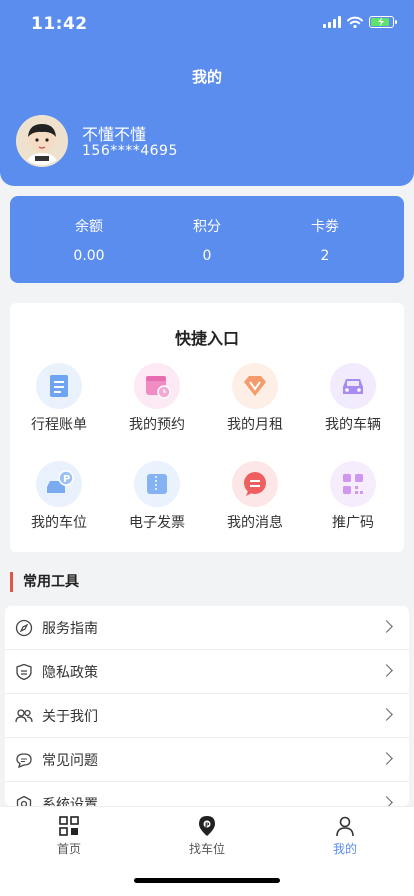 This screenshot has height=896, width=414. What do you see at coordinates (207, 628) in the screenshot?
I see `tool-row-service-guide: 服务指南` at bounding box center [207, 628].